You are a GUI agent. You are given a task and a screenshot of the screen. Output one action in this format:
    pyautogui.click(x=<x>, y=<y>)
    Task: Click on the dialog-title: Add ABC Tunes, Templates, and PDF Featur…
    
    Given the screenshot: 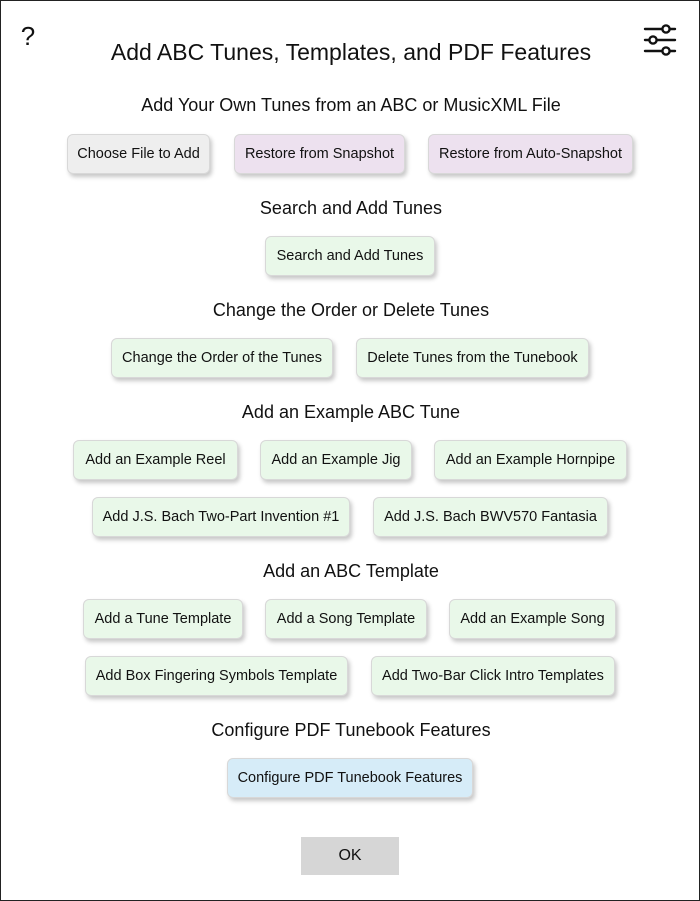 What is the action you would take?
    pyautogui.click(x=351, y=52)
    